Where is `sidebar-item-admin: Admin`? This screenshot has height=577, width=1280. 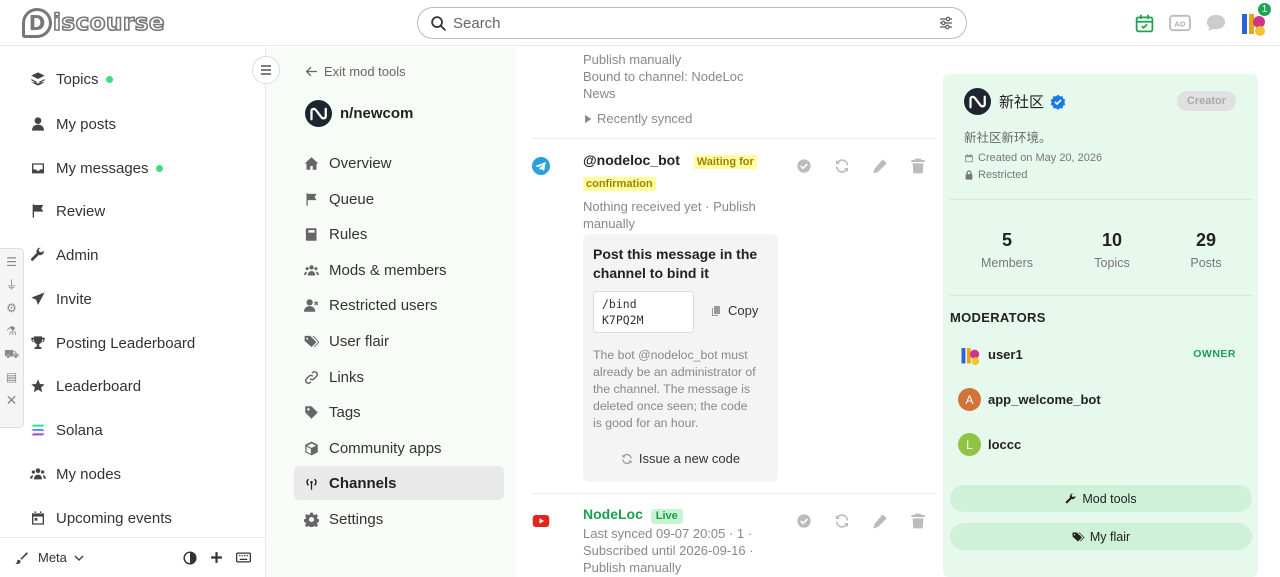 sidebar-item-admin: Admin is located at coordinates (64, 255).